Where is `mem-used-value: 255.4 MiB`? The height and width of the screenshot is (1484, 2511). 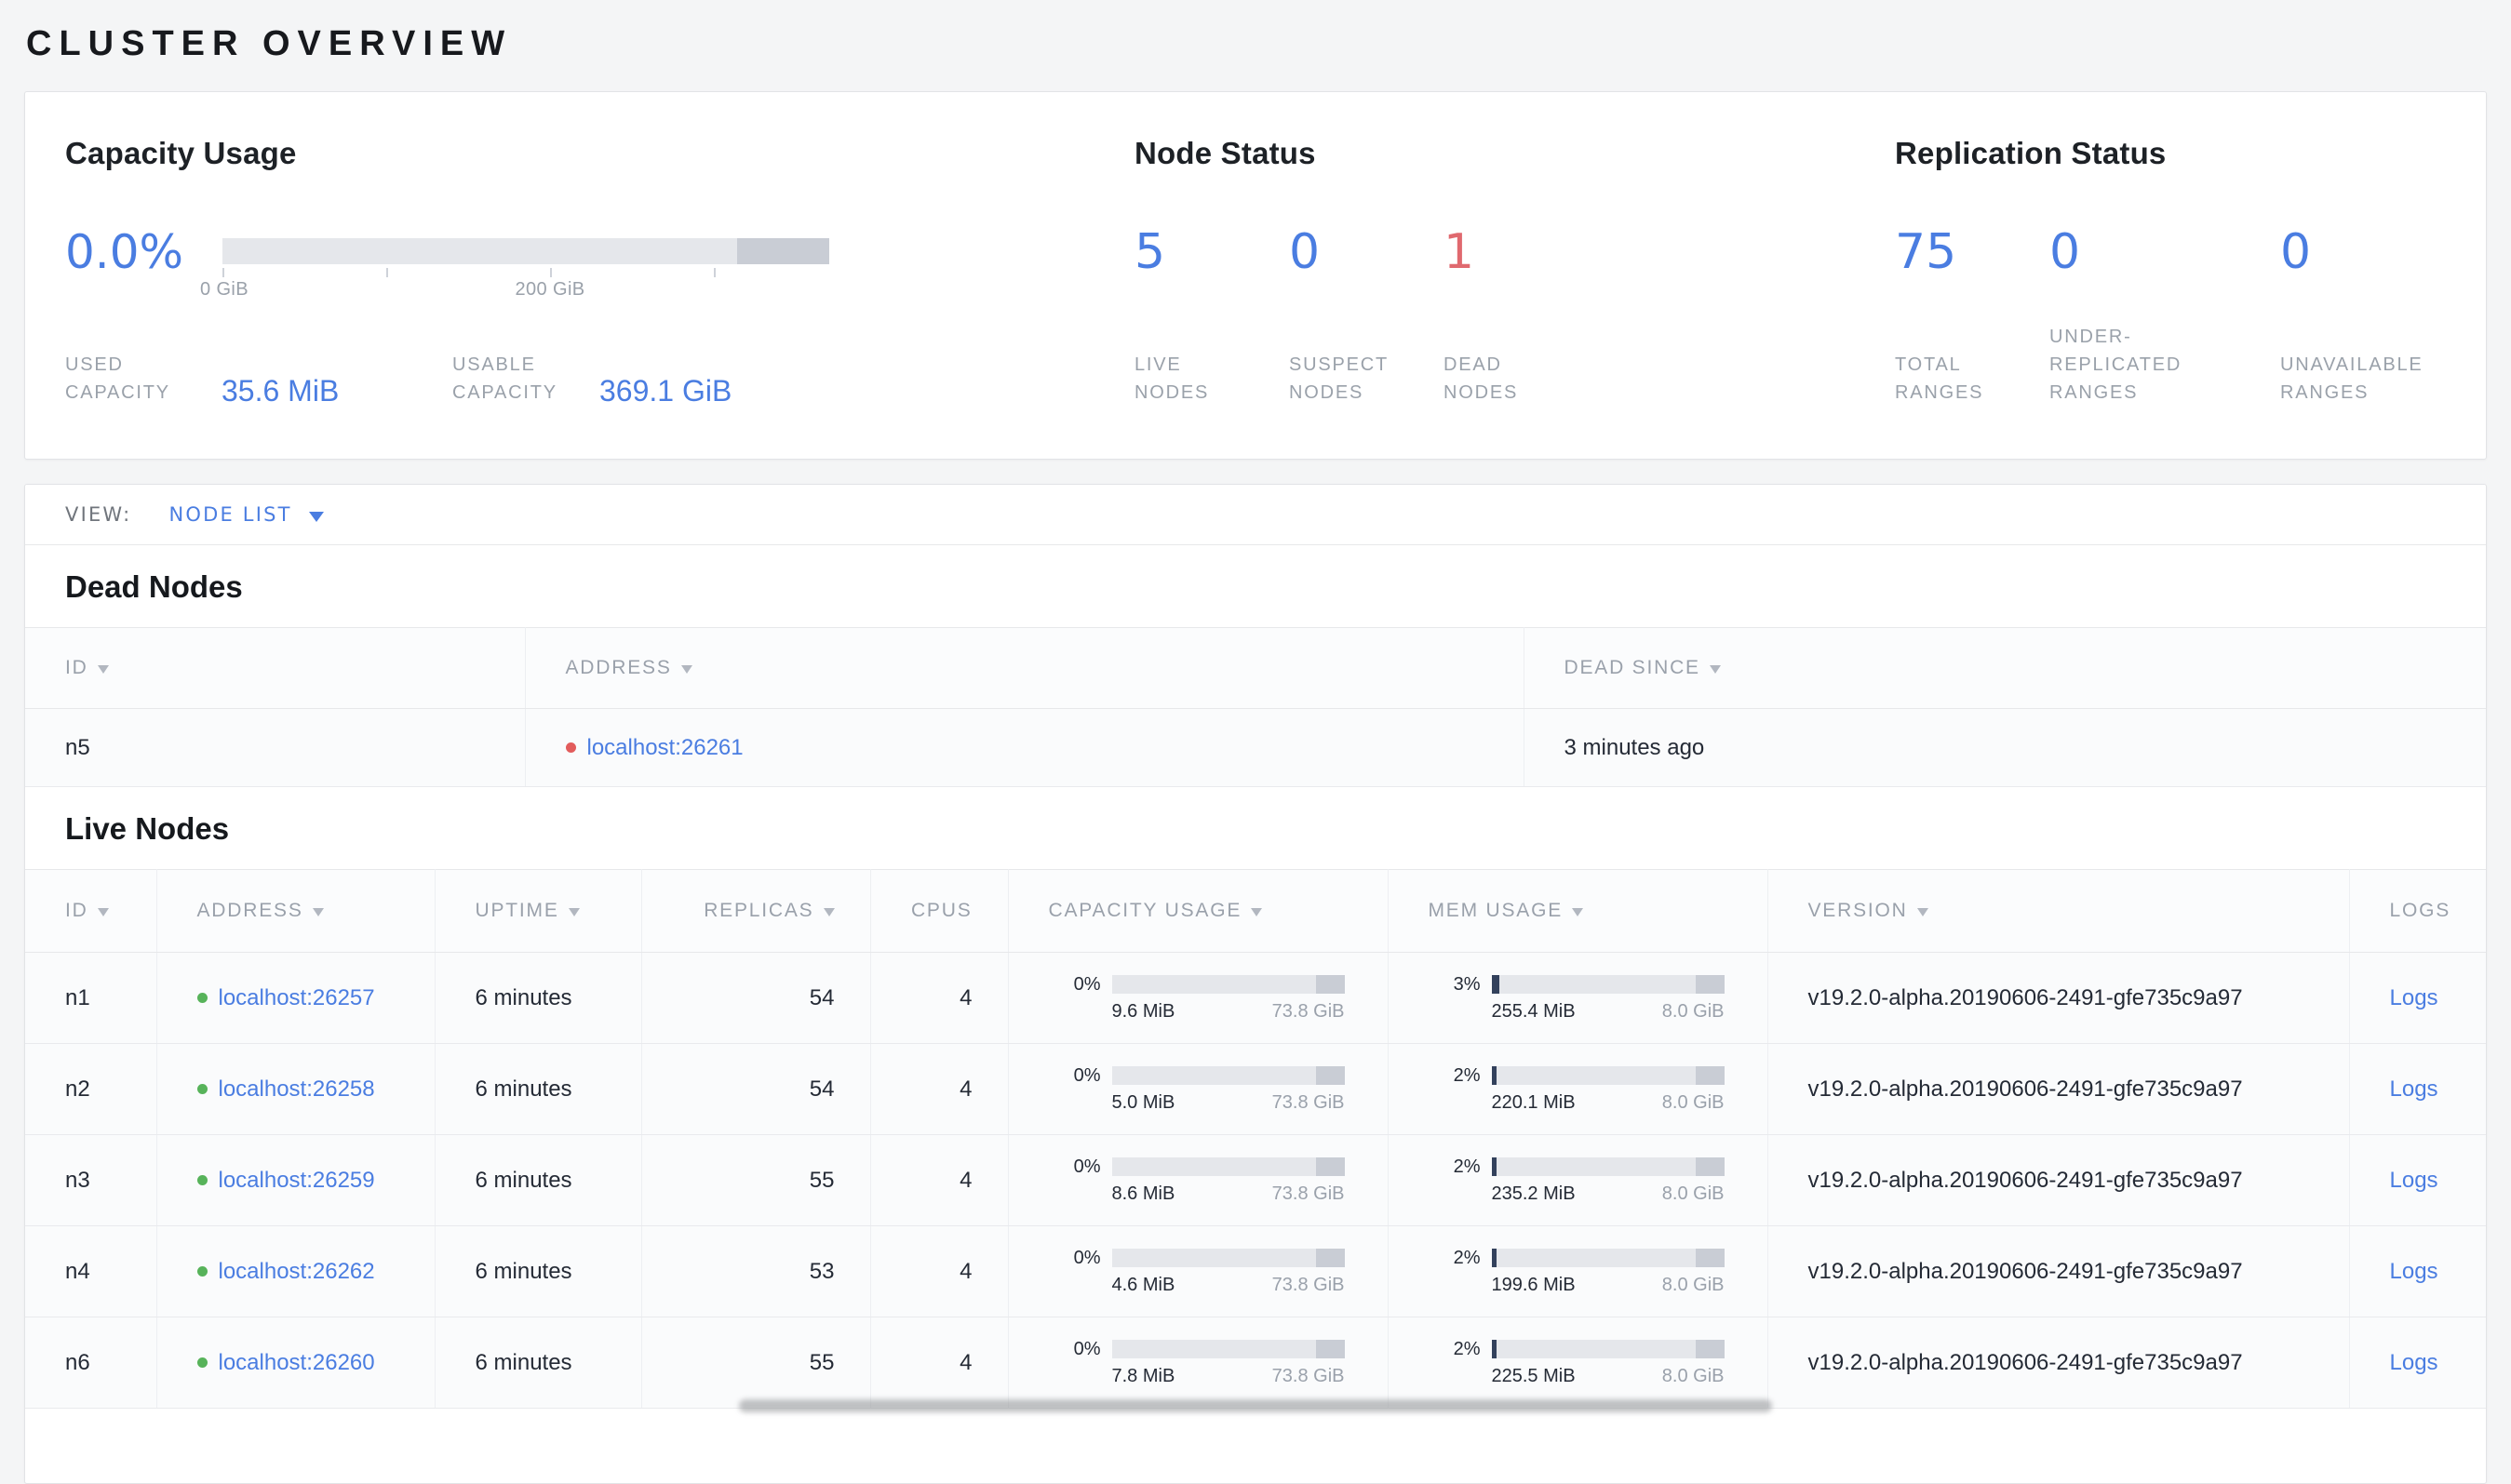
mem-used-value: 255.4 MiB is located at coordinates (1534, 1012).